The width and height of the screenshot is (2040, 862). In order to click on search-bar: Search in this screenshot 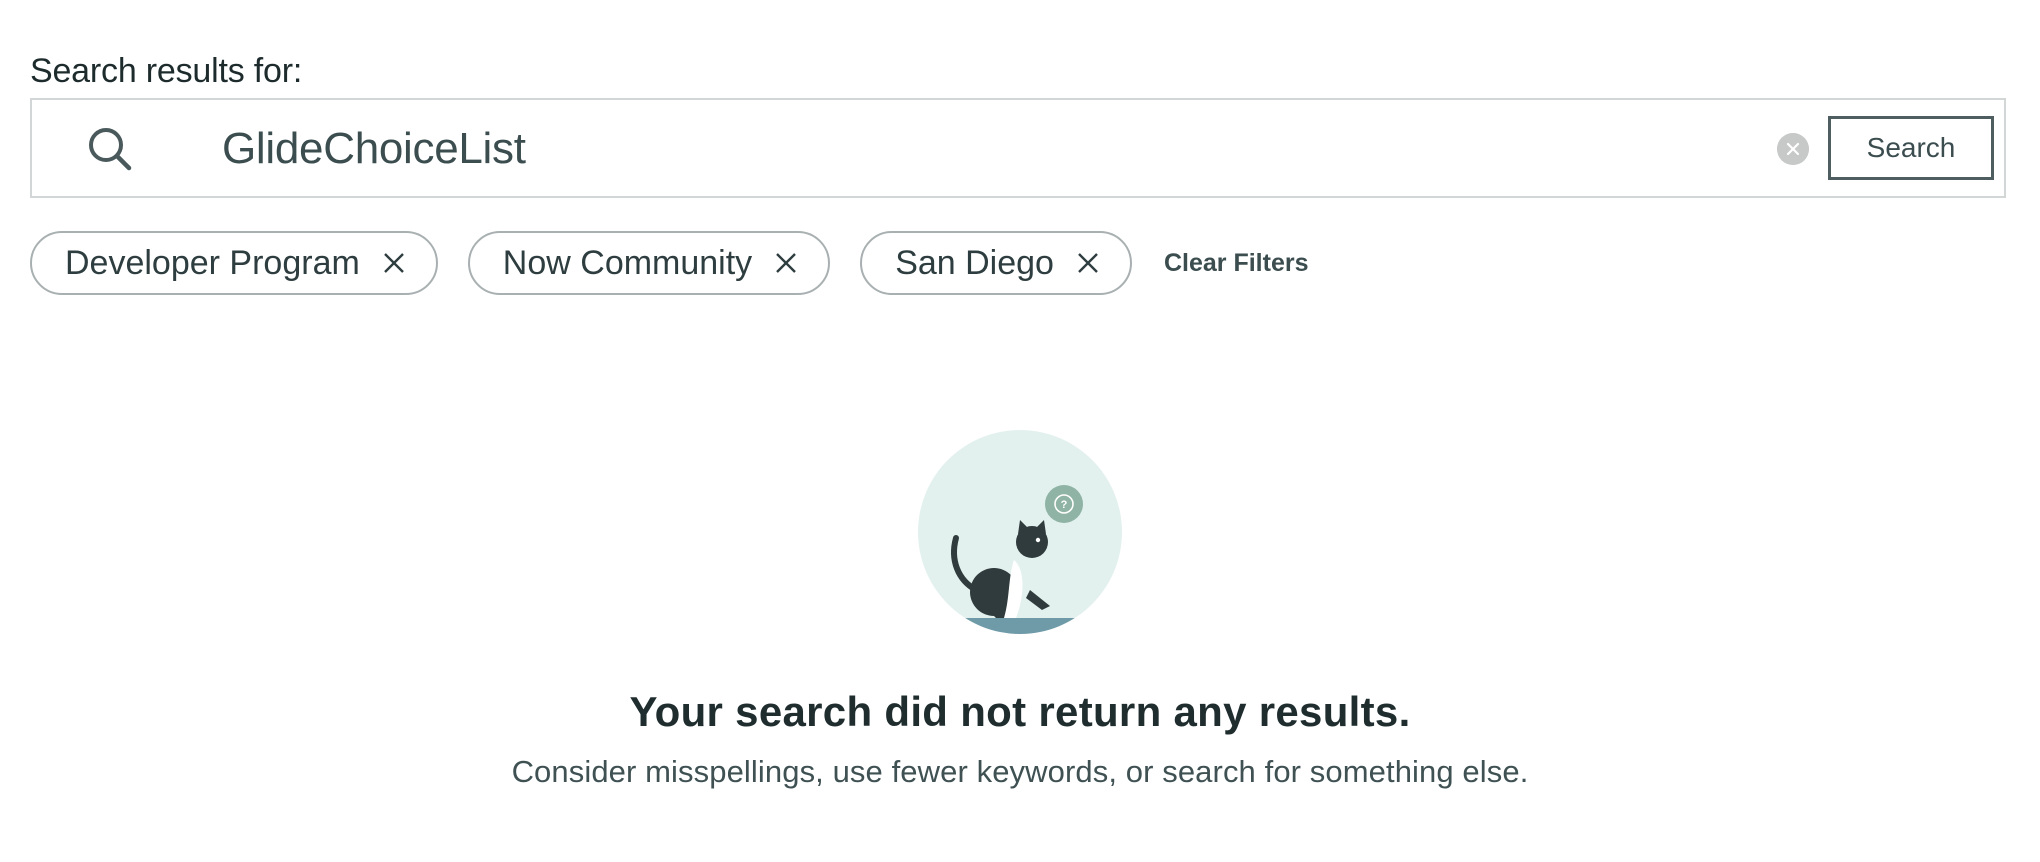, I will do `click(1018, 148)`.